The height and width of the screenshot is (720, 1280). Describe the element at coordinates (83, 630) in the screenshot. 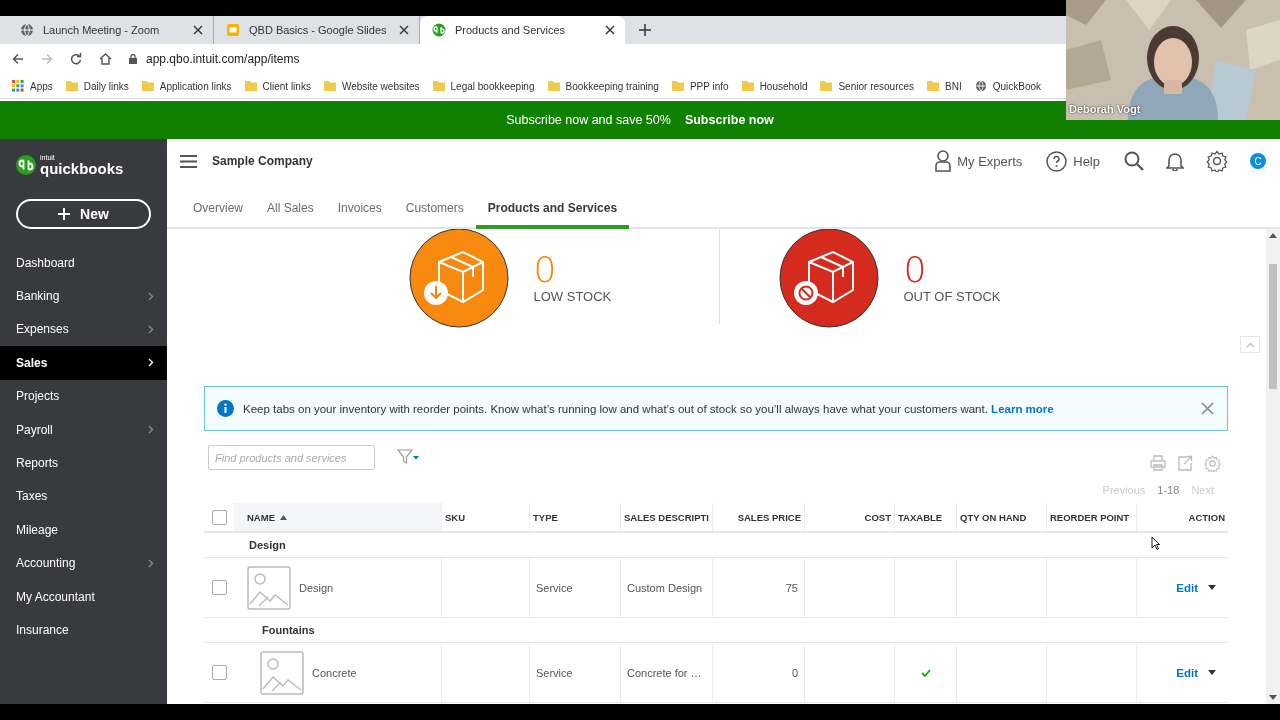

I see `sidebar-item: Insurance` at that location.